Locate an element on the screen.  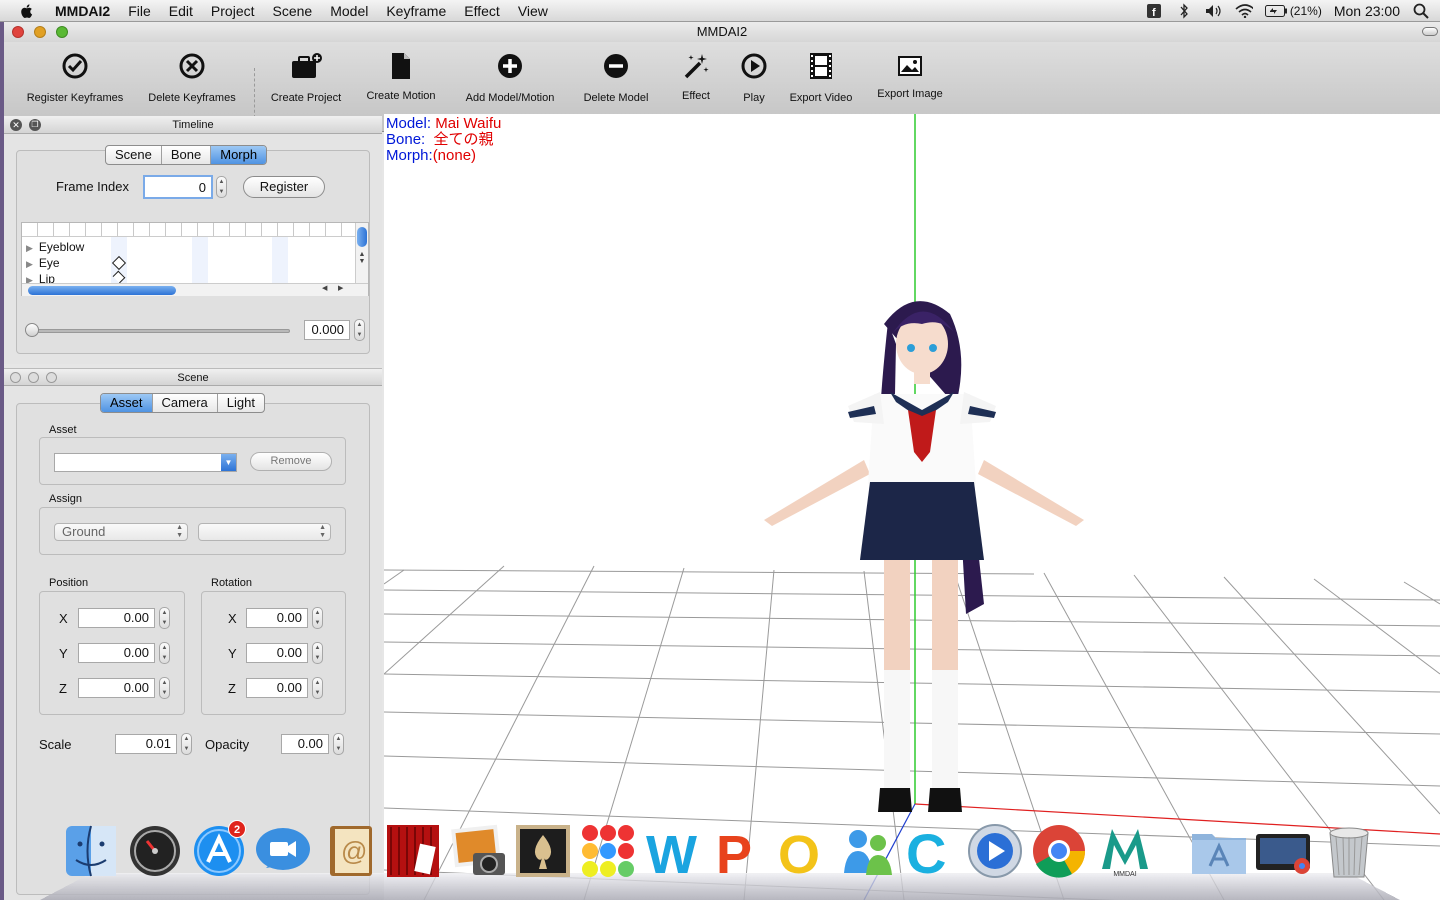
menu-project: Project is located at coordinates (233, 11).